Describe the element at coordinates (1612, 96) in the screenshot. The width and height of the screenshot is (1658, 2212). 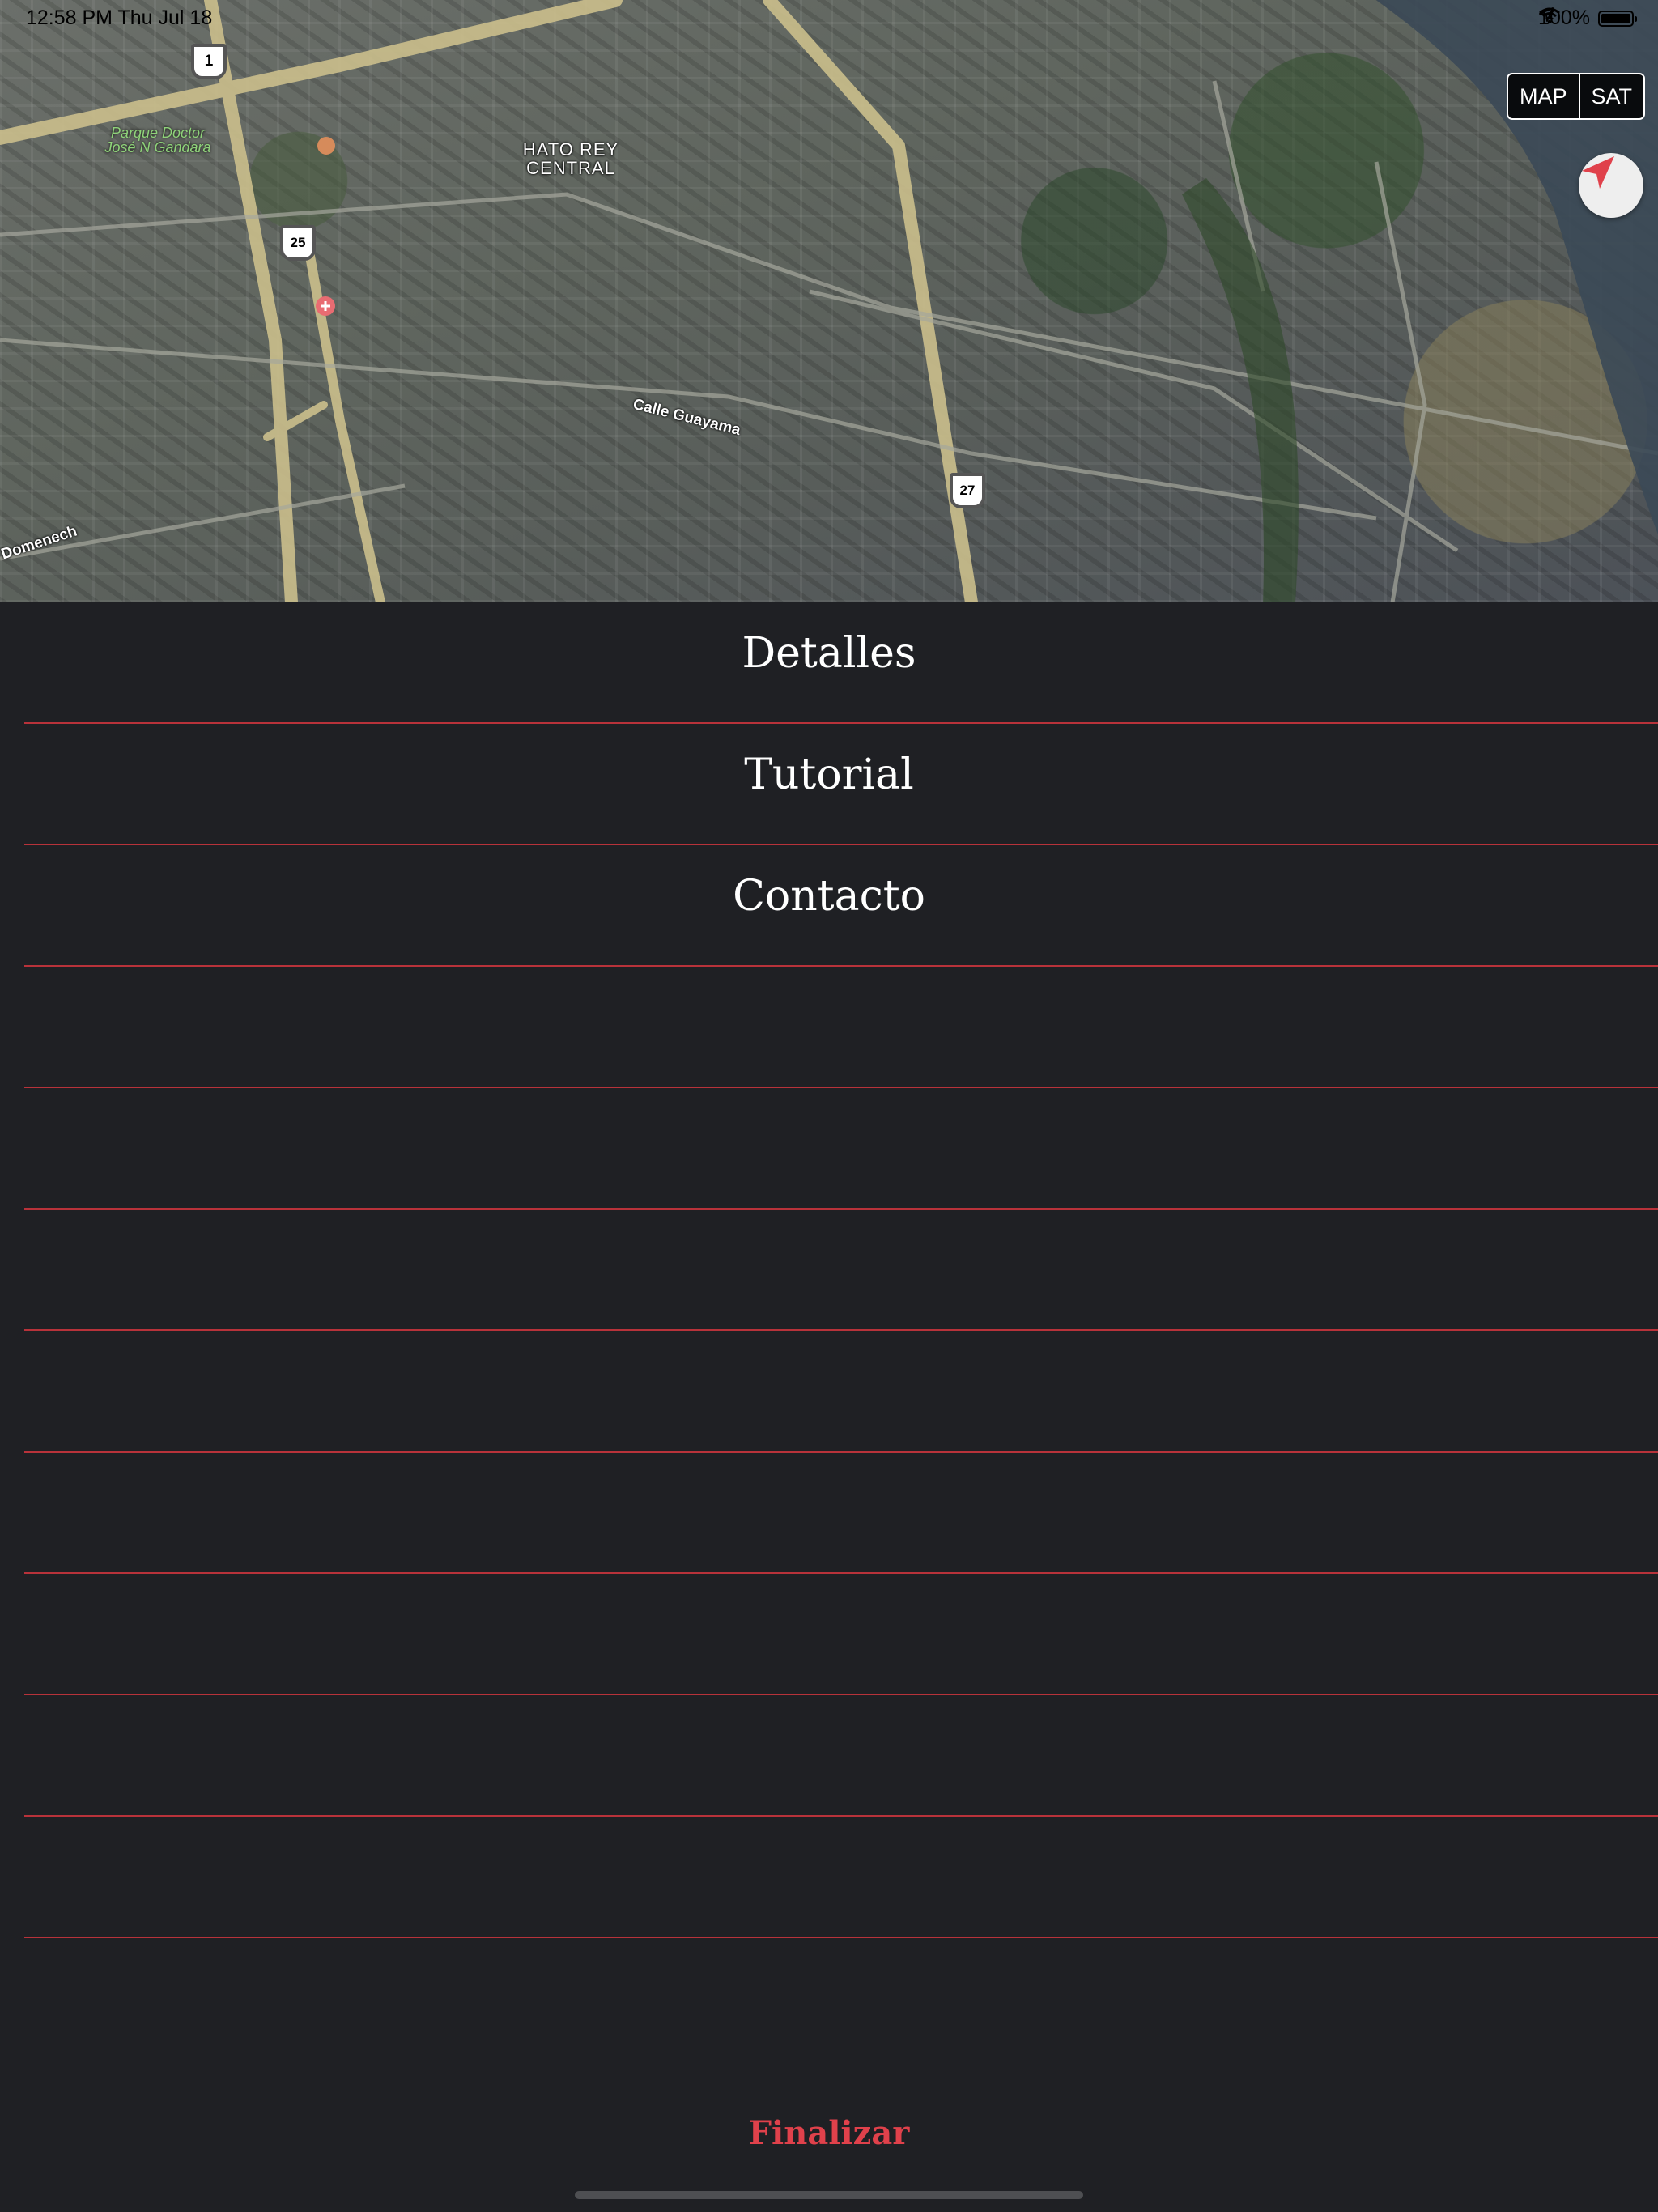
I see `map-type-sat-button: SAT` at that location.